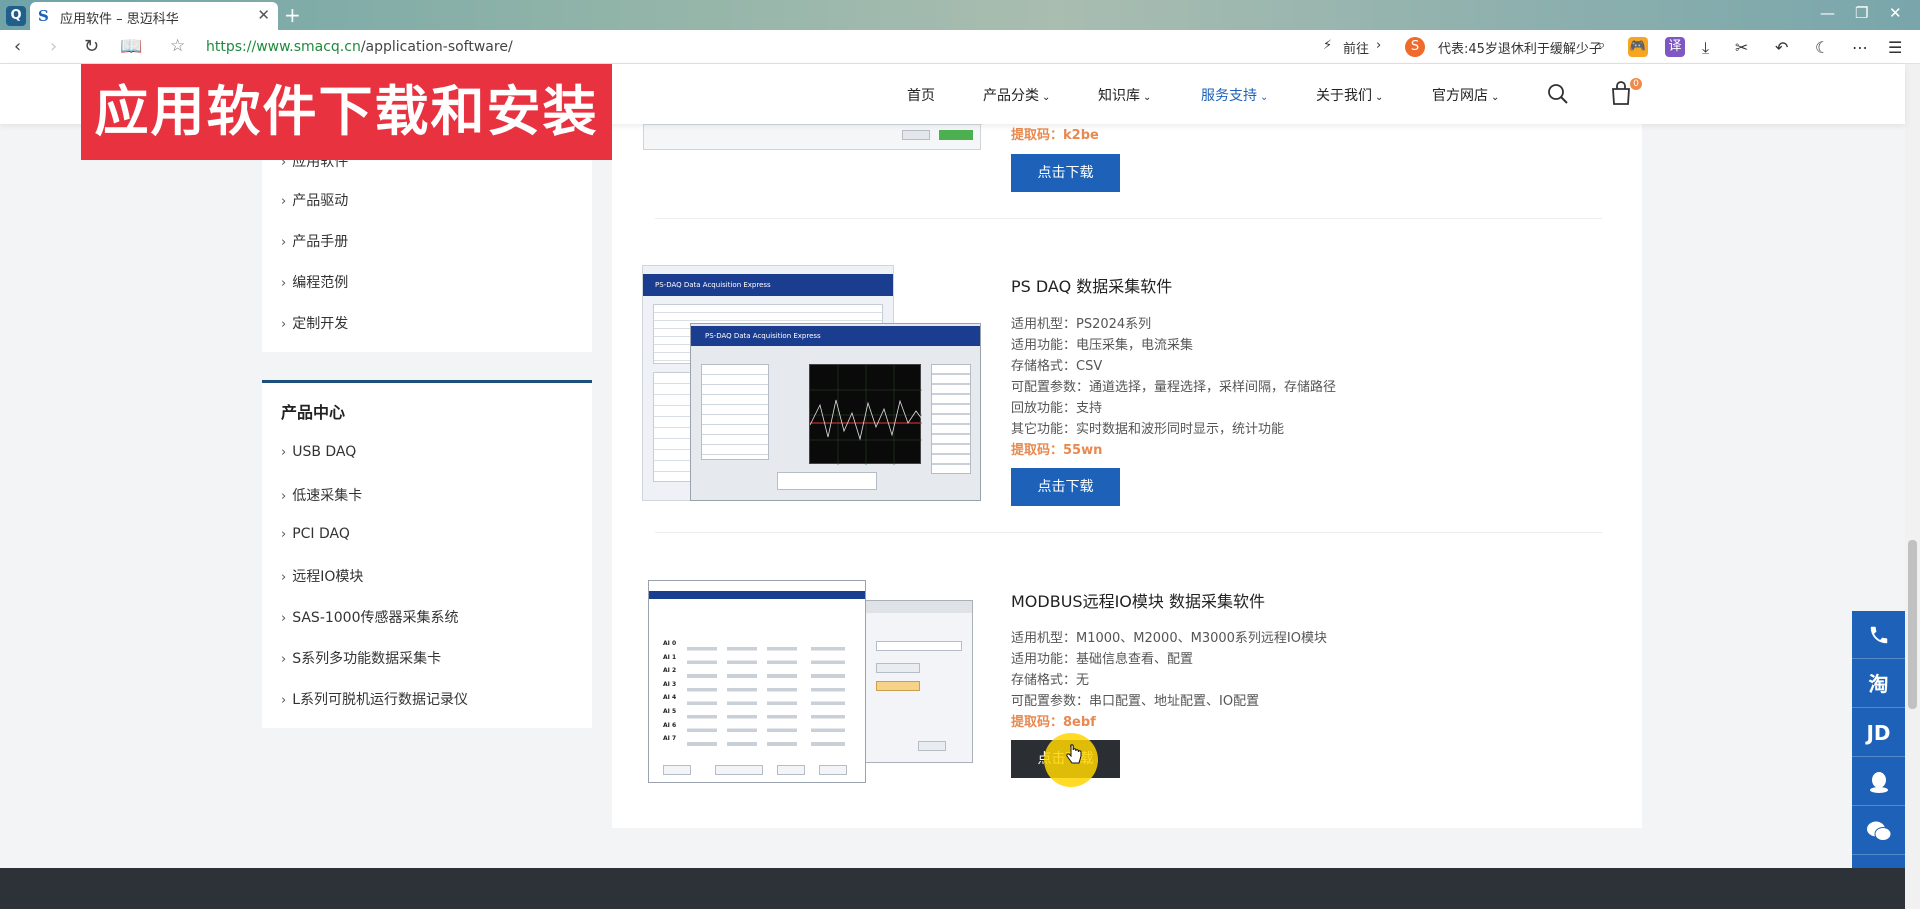 The height and width of the screenshot is (909, 1920). Describe the element at coordinates (1878, 831) in the screenshot. I see `wechat-icon` at that location.